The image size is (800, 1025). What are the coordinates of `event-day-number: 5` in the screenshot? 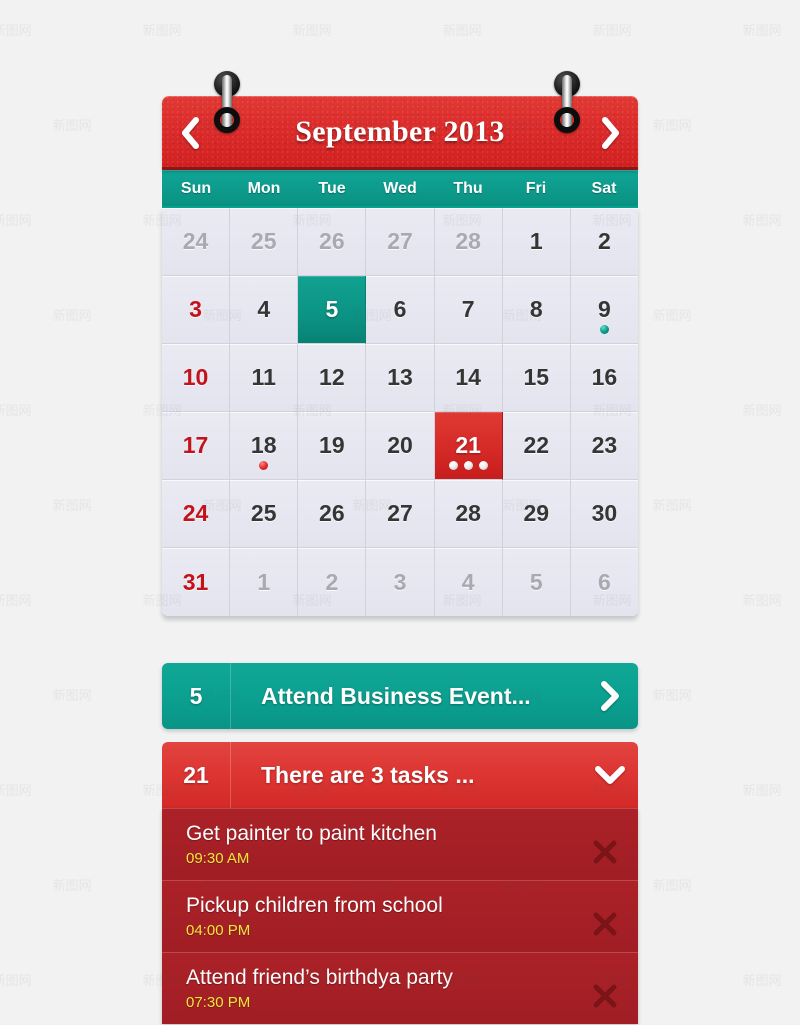 It's located at (196, 695).